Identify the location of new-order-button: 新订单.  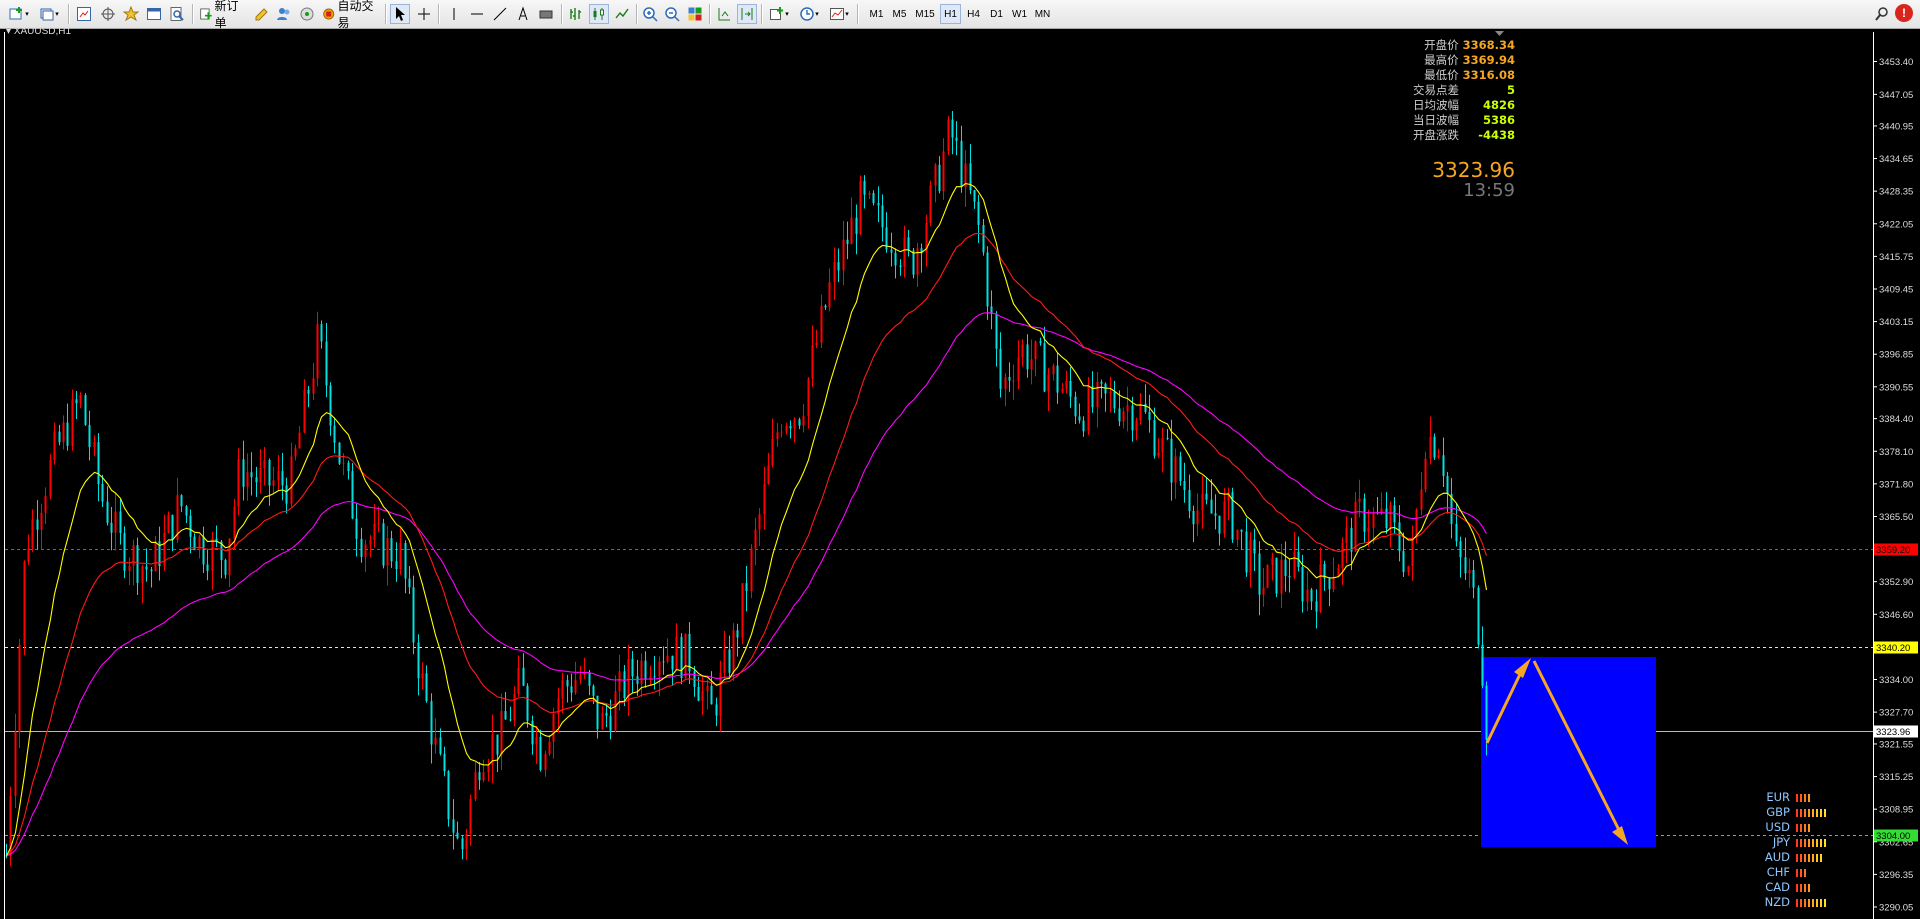
(222, 15).